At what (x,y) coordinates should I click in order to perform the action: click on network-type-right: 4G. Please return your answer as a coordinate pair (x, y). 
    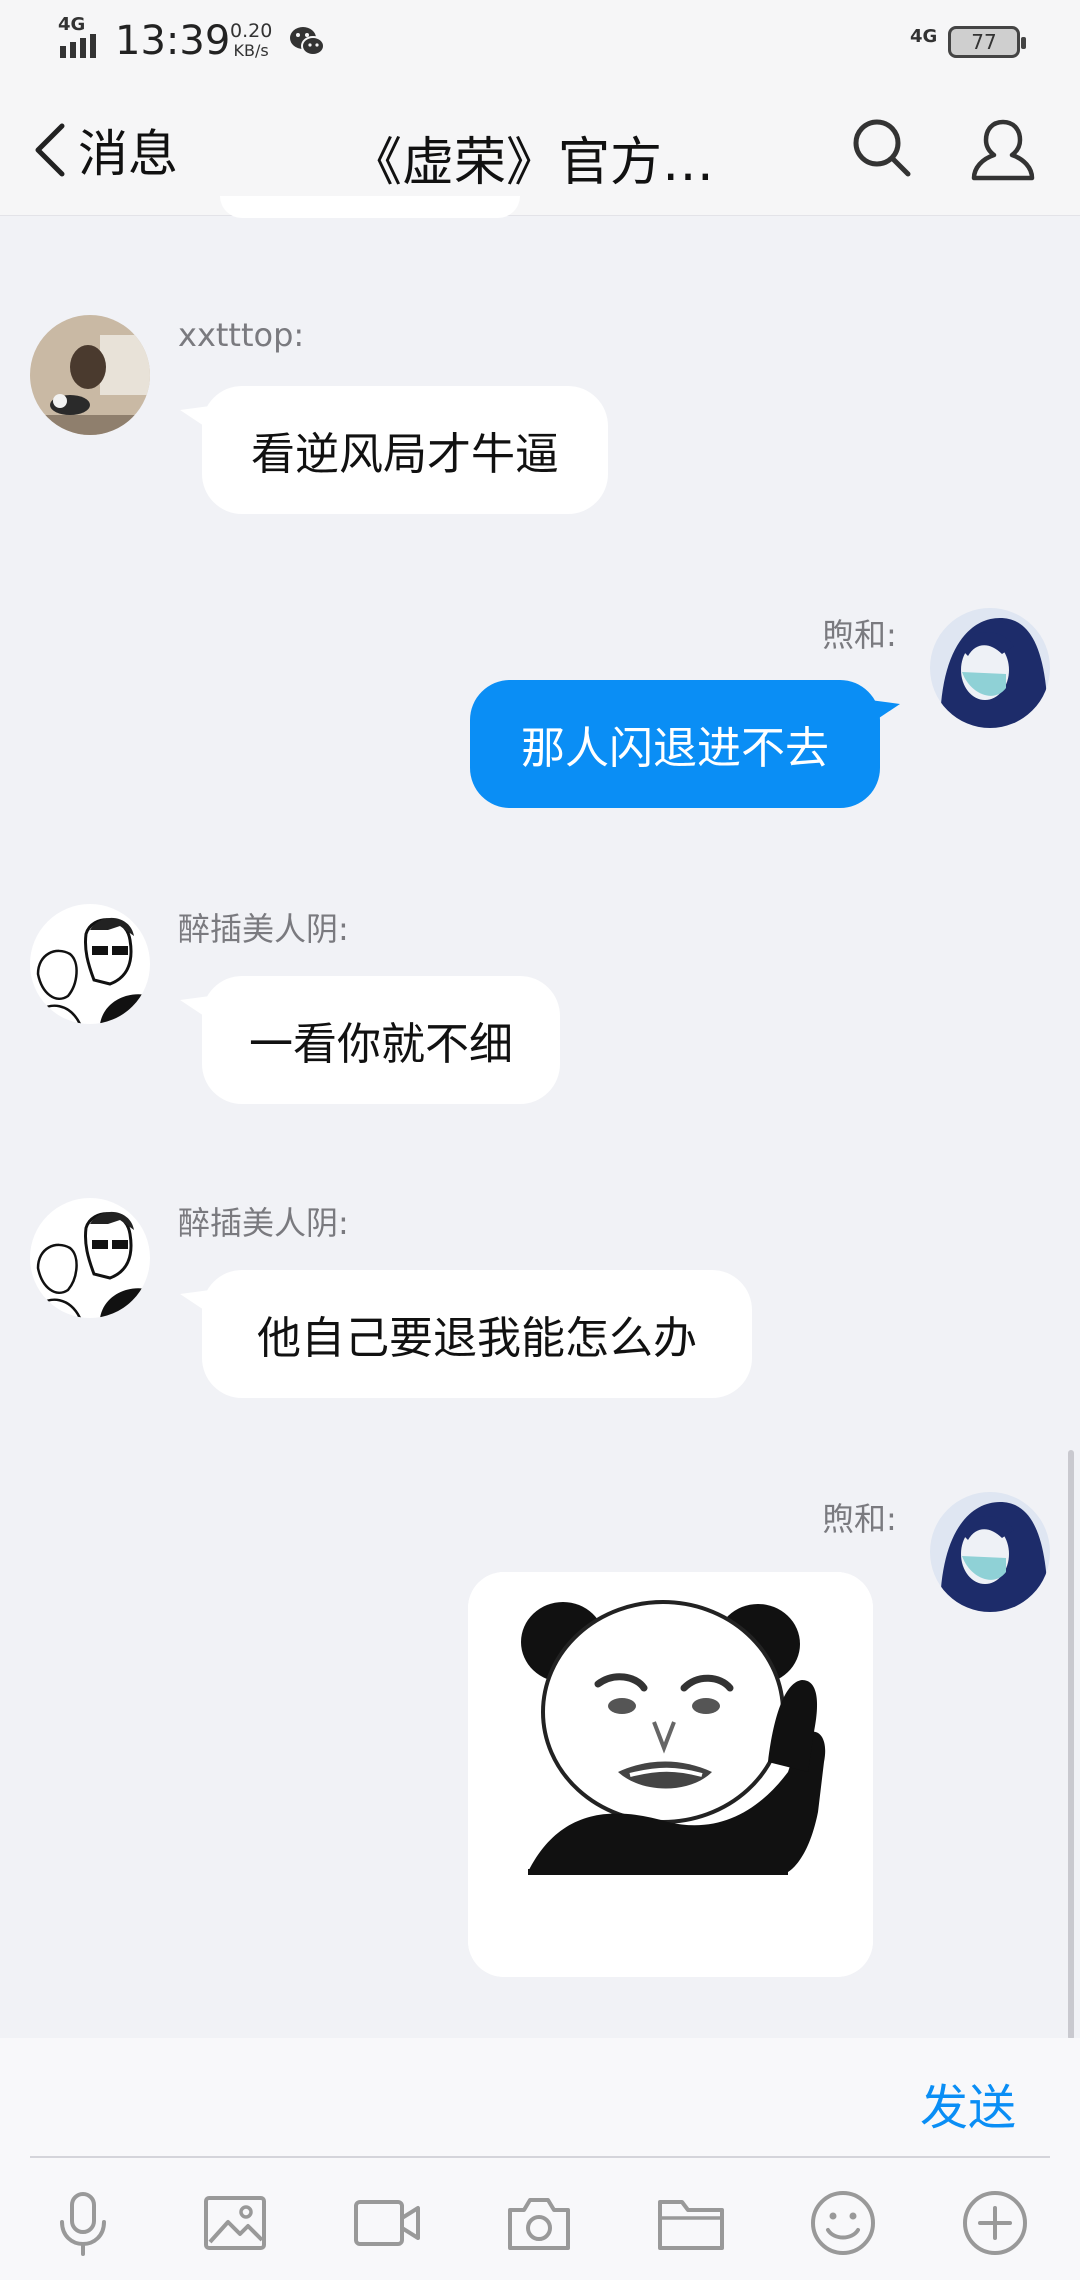
    Looking at the image, I should click on (924, 36).